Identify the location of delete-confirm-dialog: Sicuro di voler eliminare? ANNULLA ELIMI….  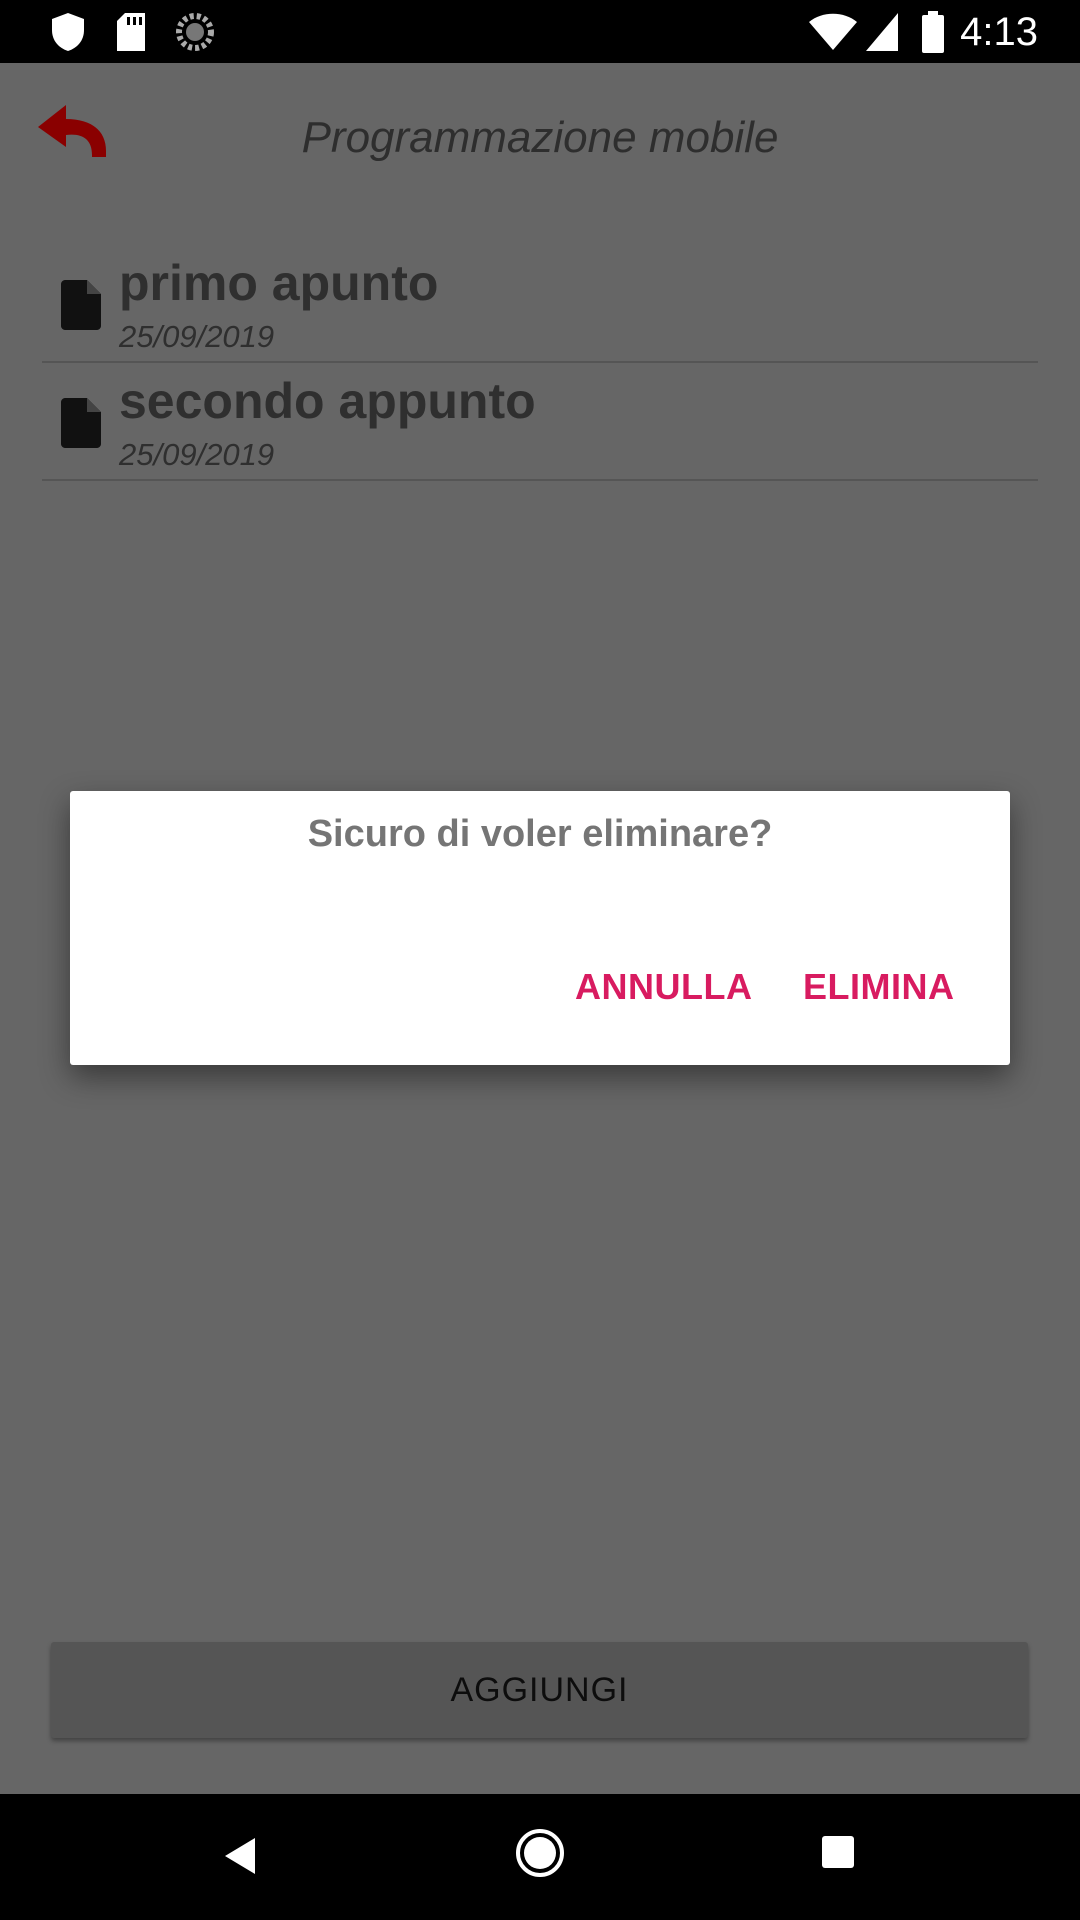
(540, 928).